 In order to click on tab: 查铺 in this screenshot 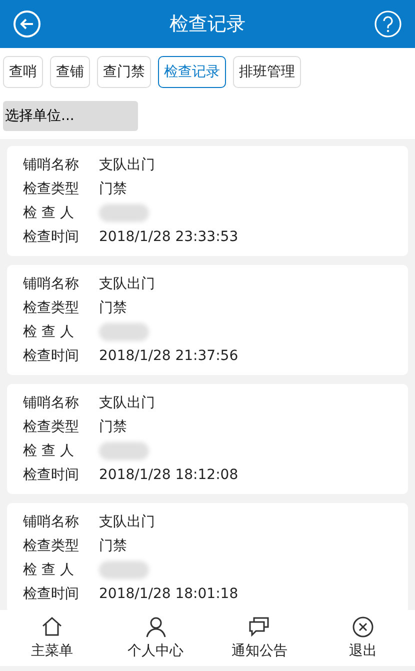, I will do `click(70, 72)`.